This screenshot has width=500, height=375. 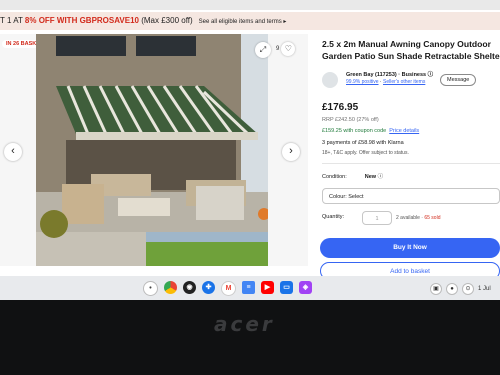 What do you see at coordinates (81, 20) in the screenshot?
I see `promo-highlight: 8% OFF WITH GBPROSAVE10` at bounding box center [81, 20].